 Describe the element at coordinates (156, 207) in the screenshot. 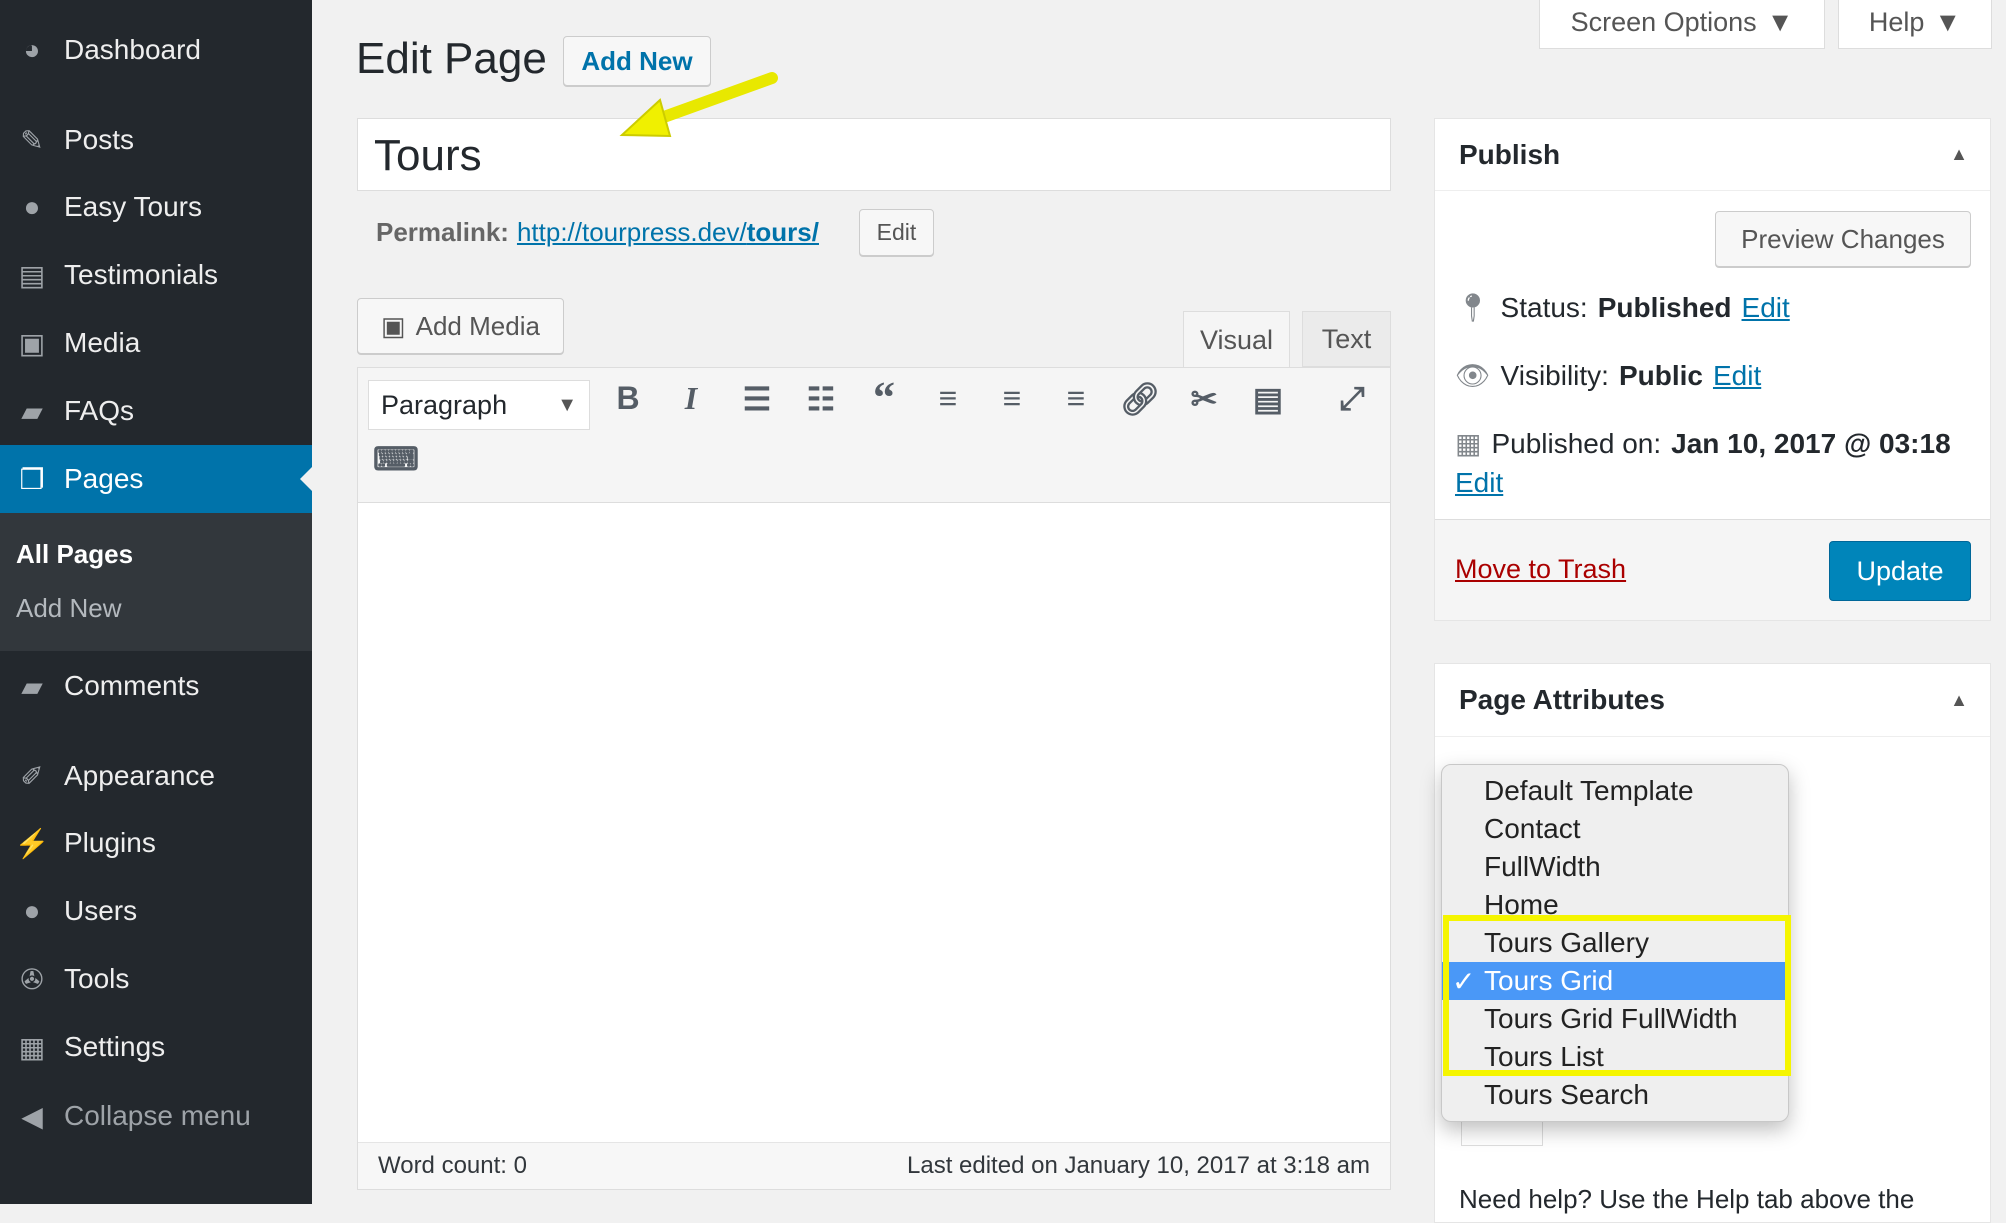

I see `sidebar-item-easy-tours: ● Easy Tours` at that location.